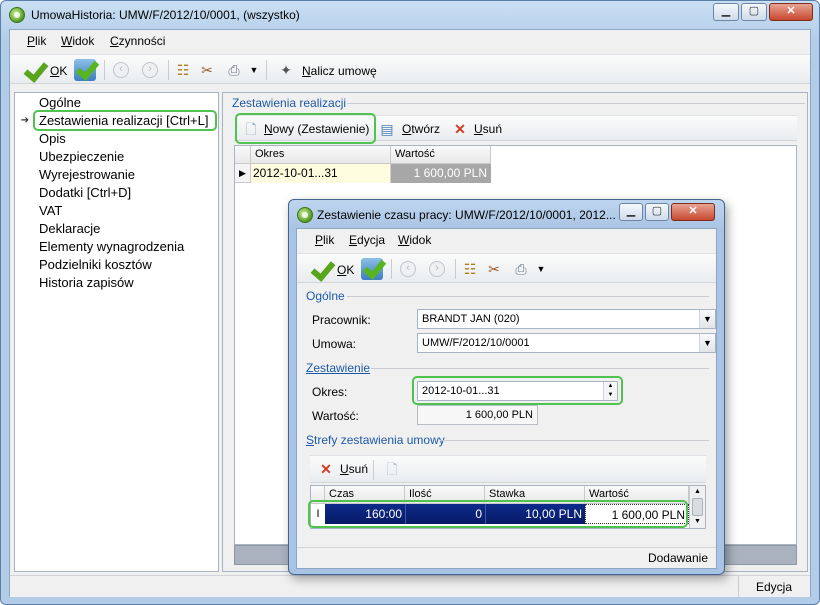 This screenshot has width=820, height=605. Describe the element at coordinates (441, 155) in the screenshot. I see `grid-header-wartosc: Wartość` at that location.